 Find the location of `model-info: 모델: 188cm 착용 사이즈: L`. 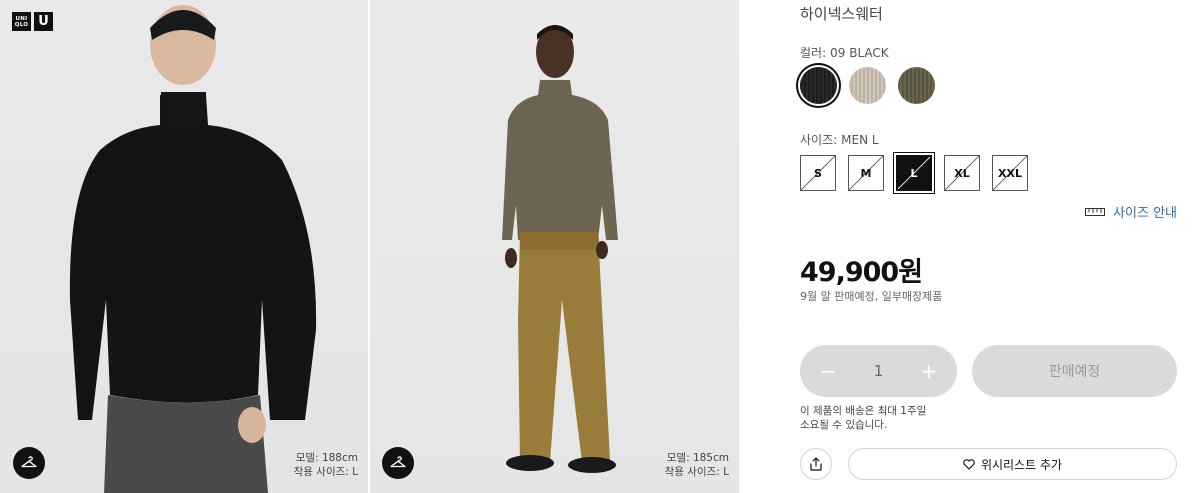

model-info: 모델: 188cm 착용 사이즈: L is located at coordinates (326, 465).